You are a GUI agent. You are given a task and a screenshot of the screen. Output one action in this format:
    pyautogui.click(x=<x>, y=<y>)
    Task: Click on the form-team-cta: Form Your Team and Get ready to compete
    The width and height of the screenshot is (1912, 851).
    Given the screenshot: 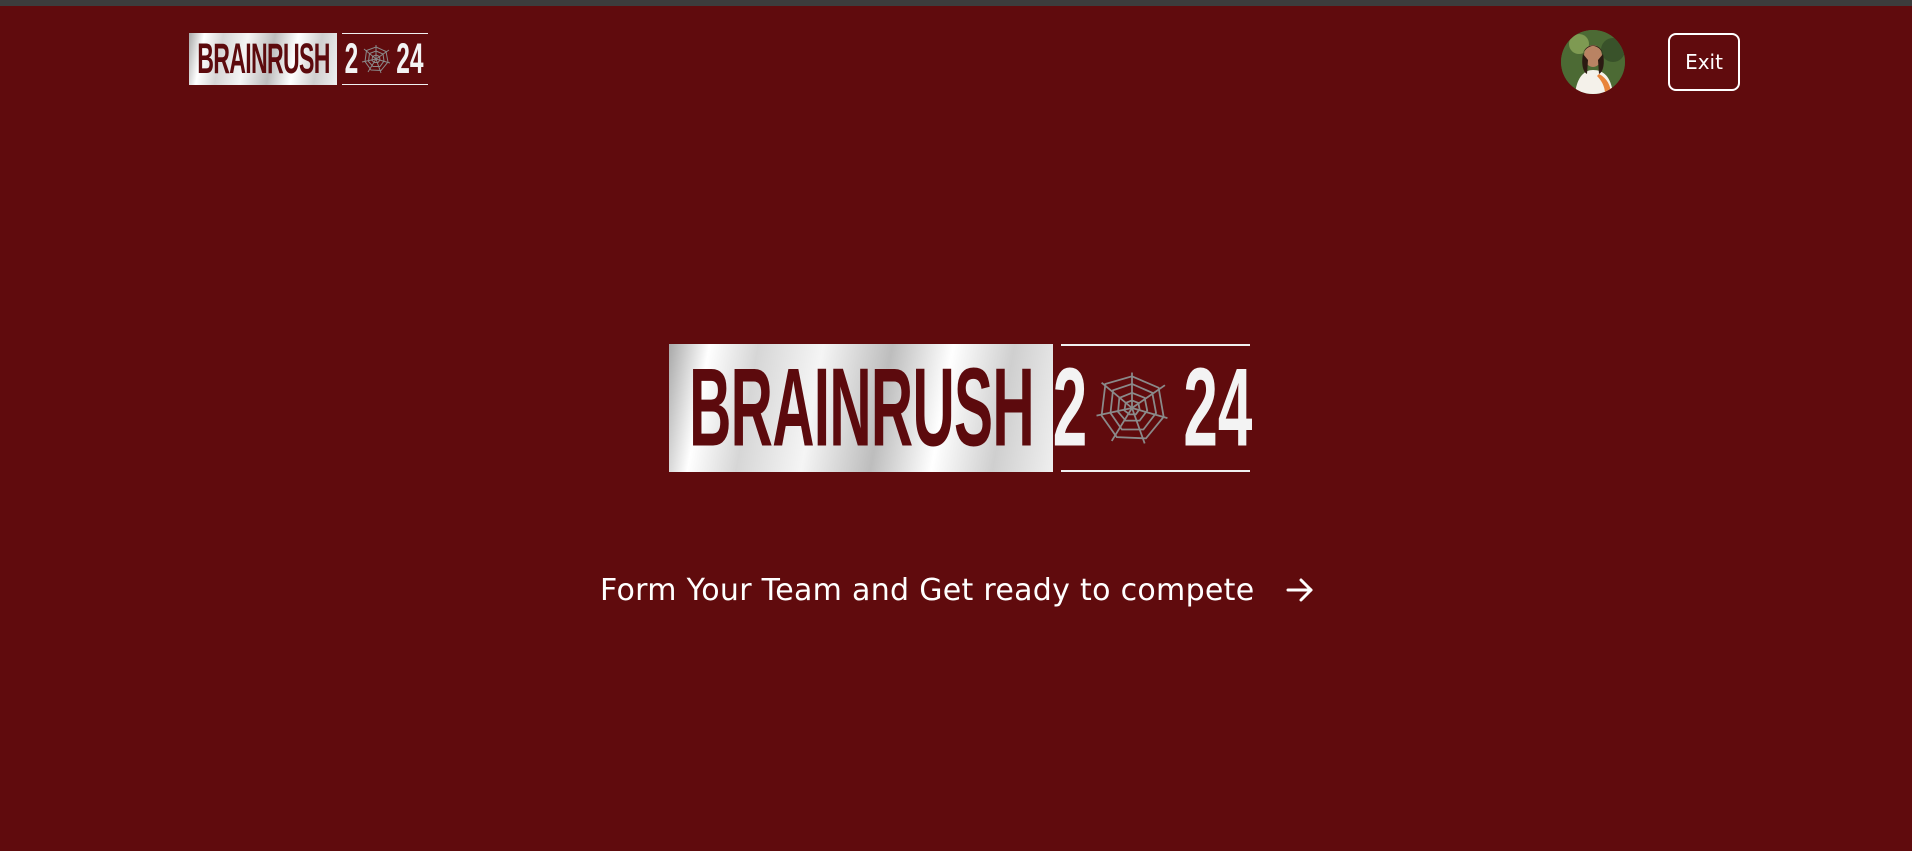 What is the action you would take?
    pyautogui.click(x=965, y=590)
    